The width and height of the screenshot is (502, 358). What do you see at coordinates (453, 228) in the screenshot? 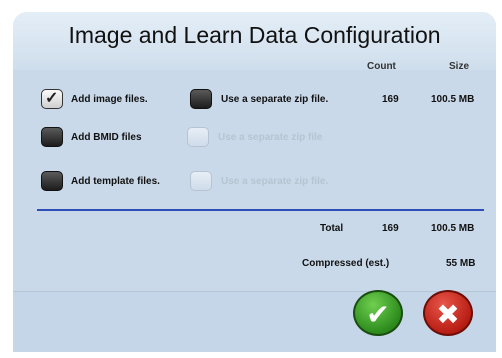
I see `total-size: 100.5 MB` at bounding box center [453, 228].